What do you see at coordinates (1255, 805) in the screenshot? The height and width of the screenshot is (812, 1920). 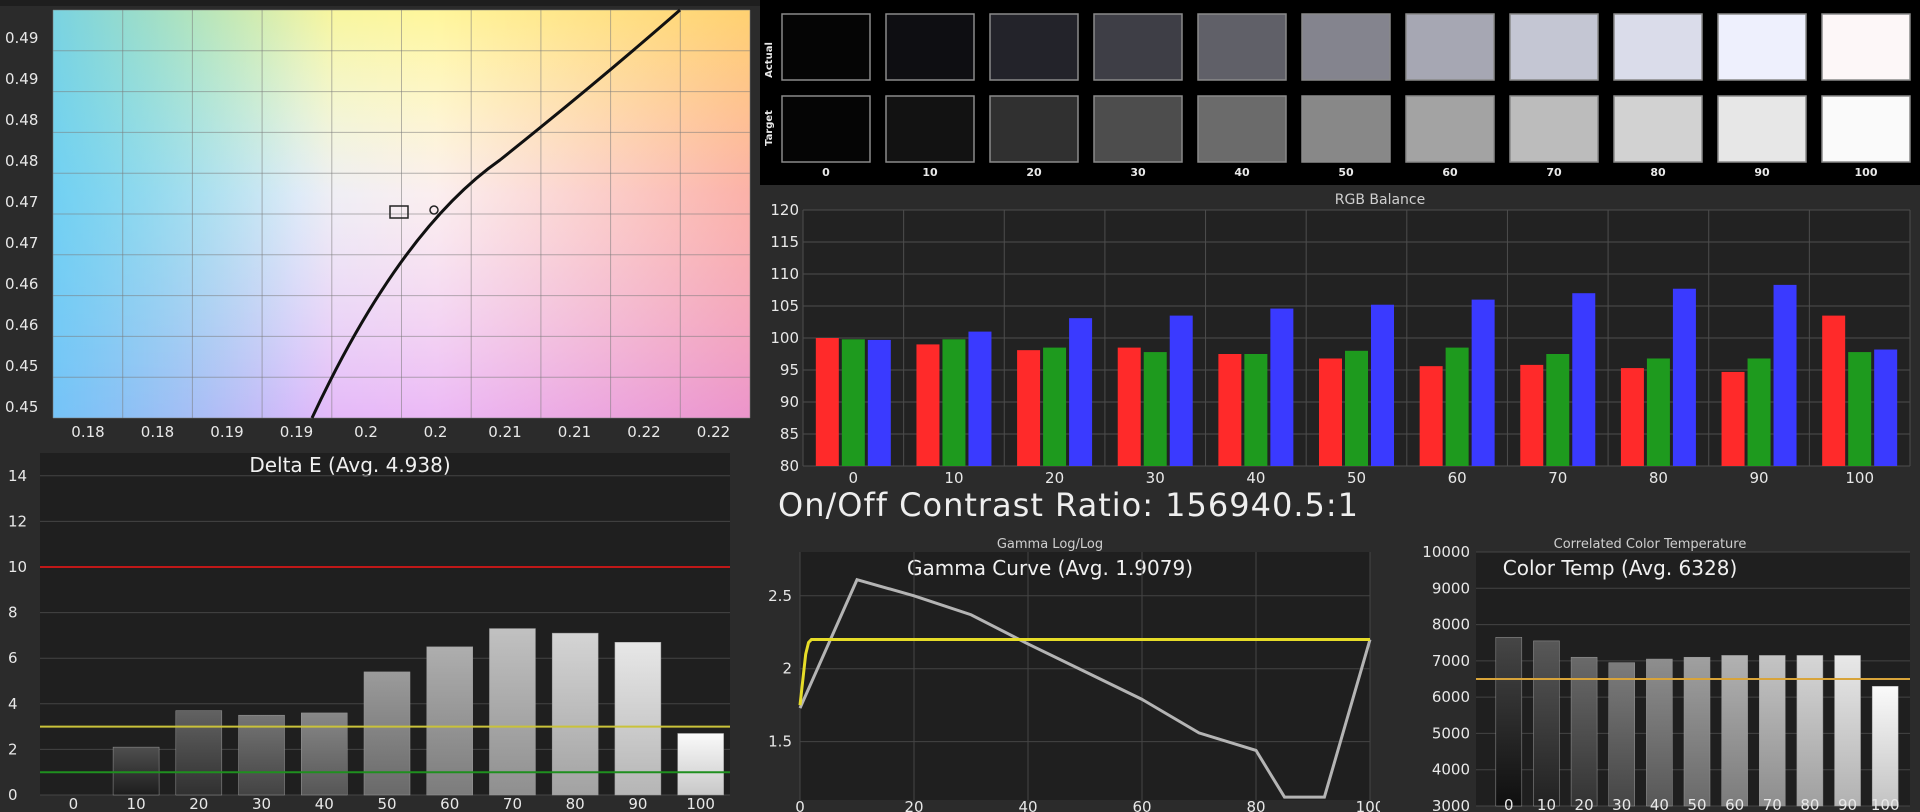 I see `gamma-x-tick: 80` at bounding box center [1255, 805].